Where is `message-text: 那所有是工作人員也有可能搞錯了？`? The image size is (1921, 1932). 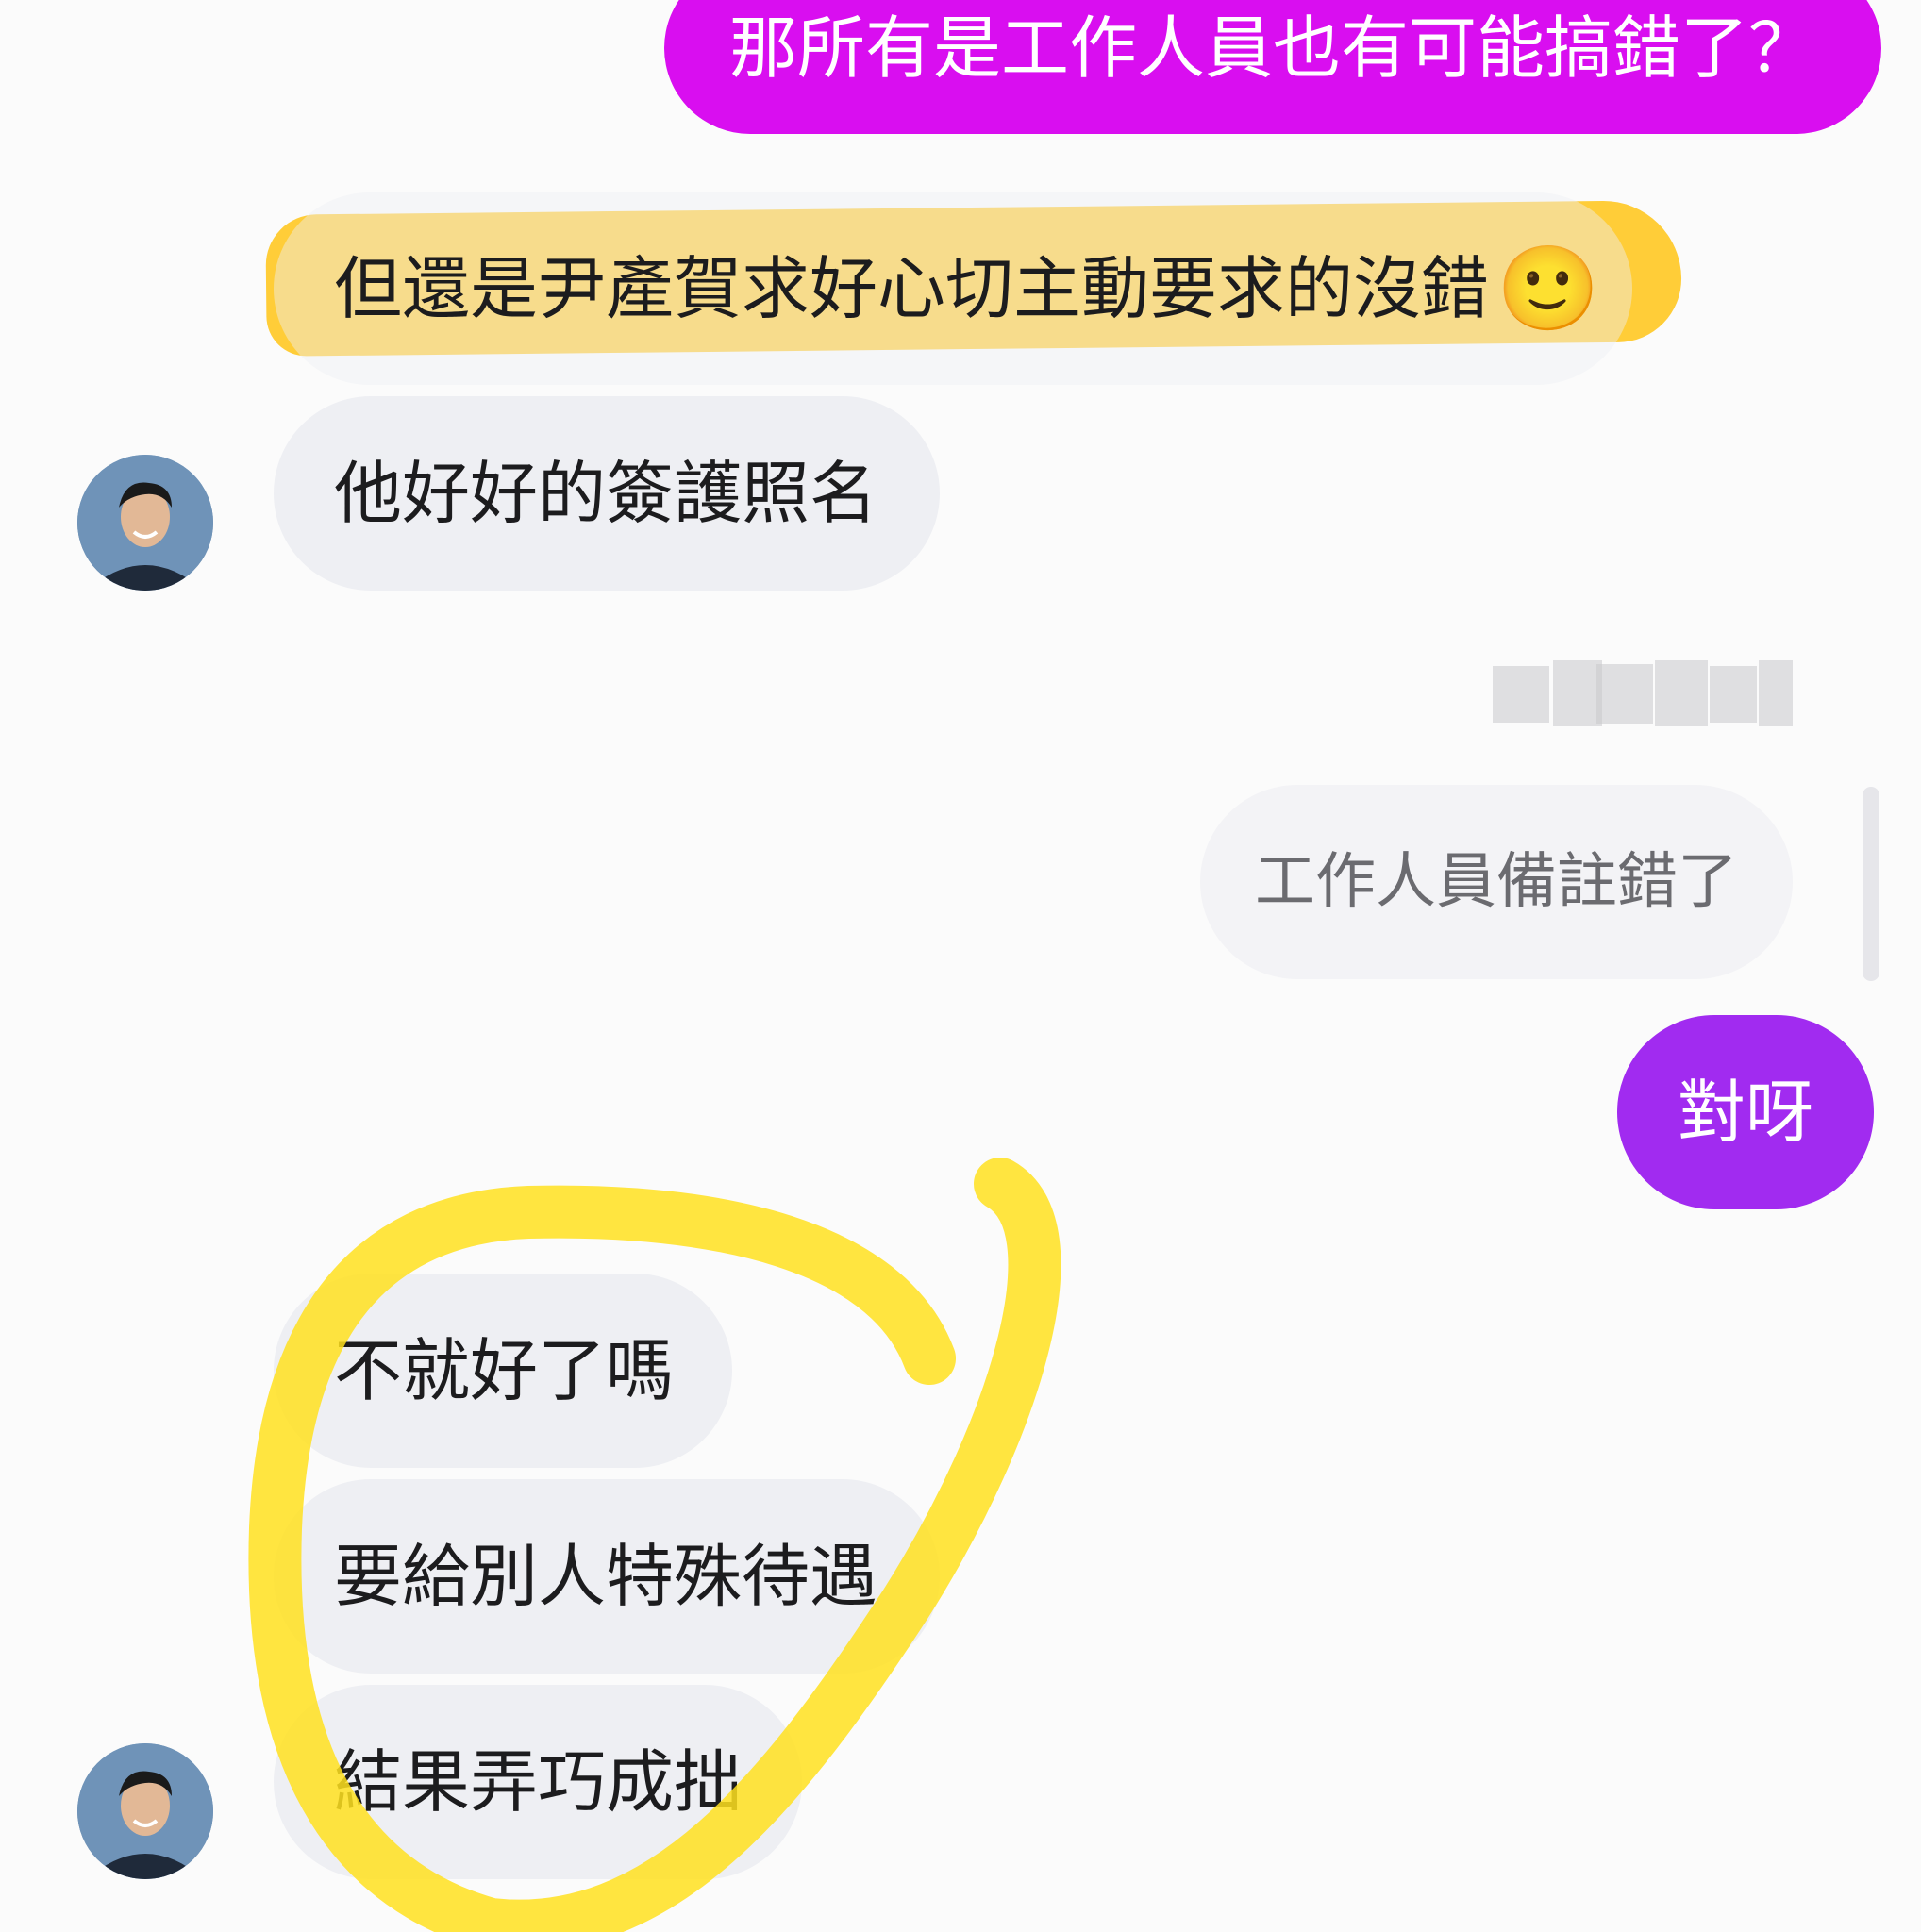 message-text: 那所有是工作人員也有可能搞錯了？ is located at coordinates (1272, 48).